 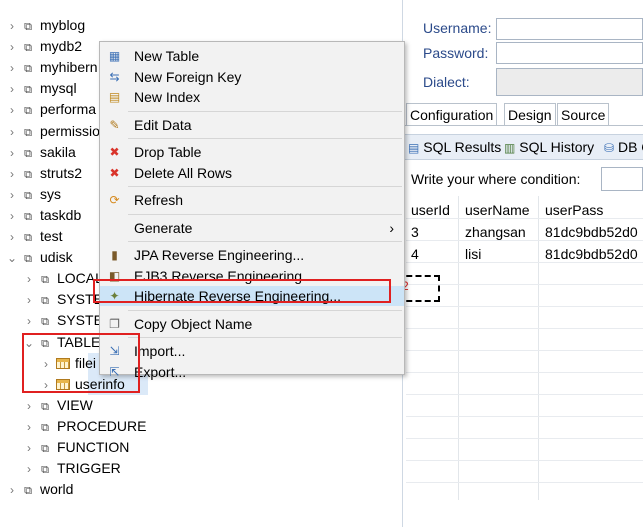 I want to click on delete-rows-icon: ✖, so click(x=114, y=172).